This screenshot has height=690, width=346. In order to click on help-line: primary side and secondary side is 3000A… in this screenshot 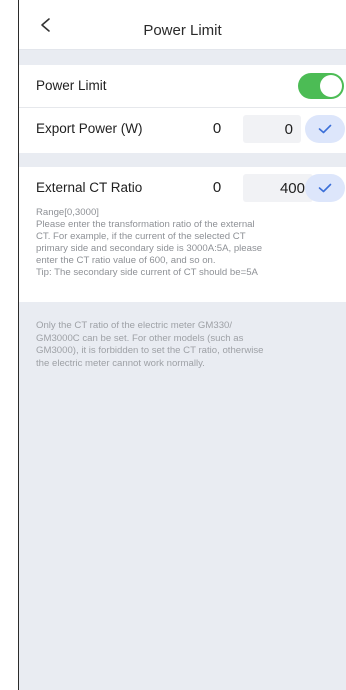, I will do `click(149, 248)`.